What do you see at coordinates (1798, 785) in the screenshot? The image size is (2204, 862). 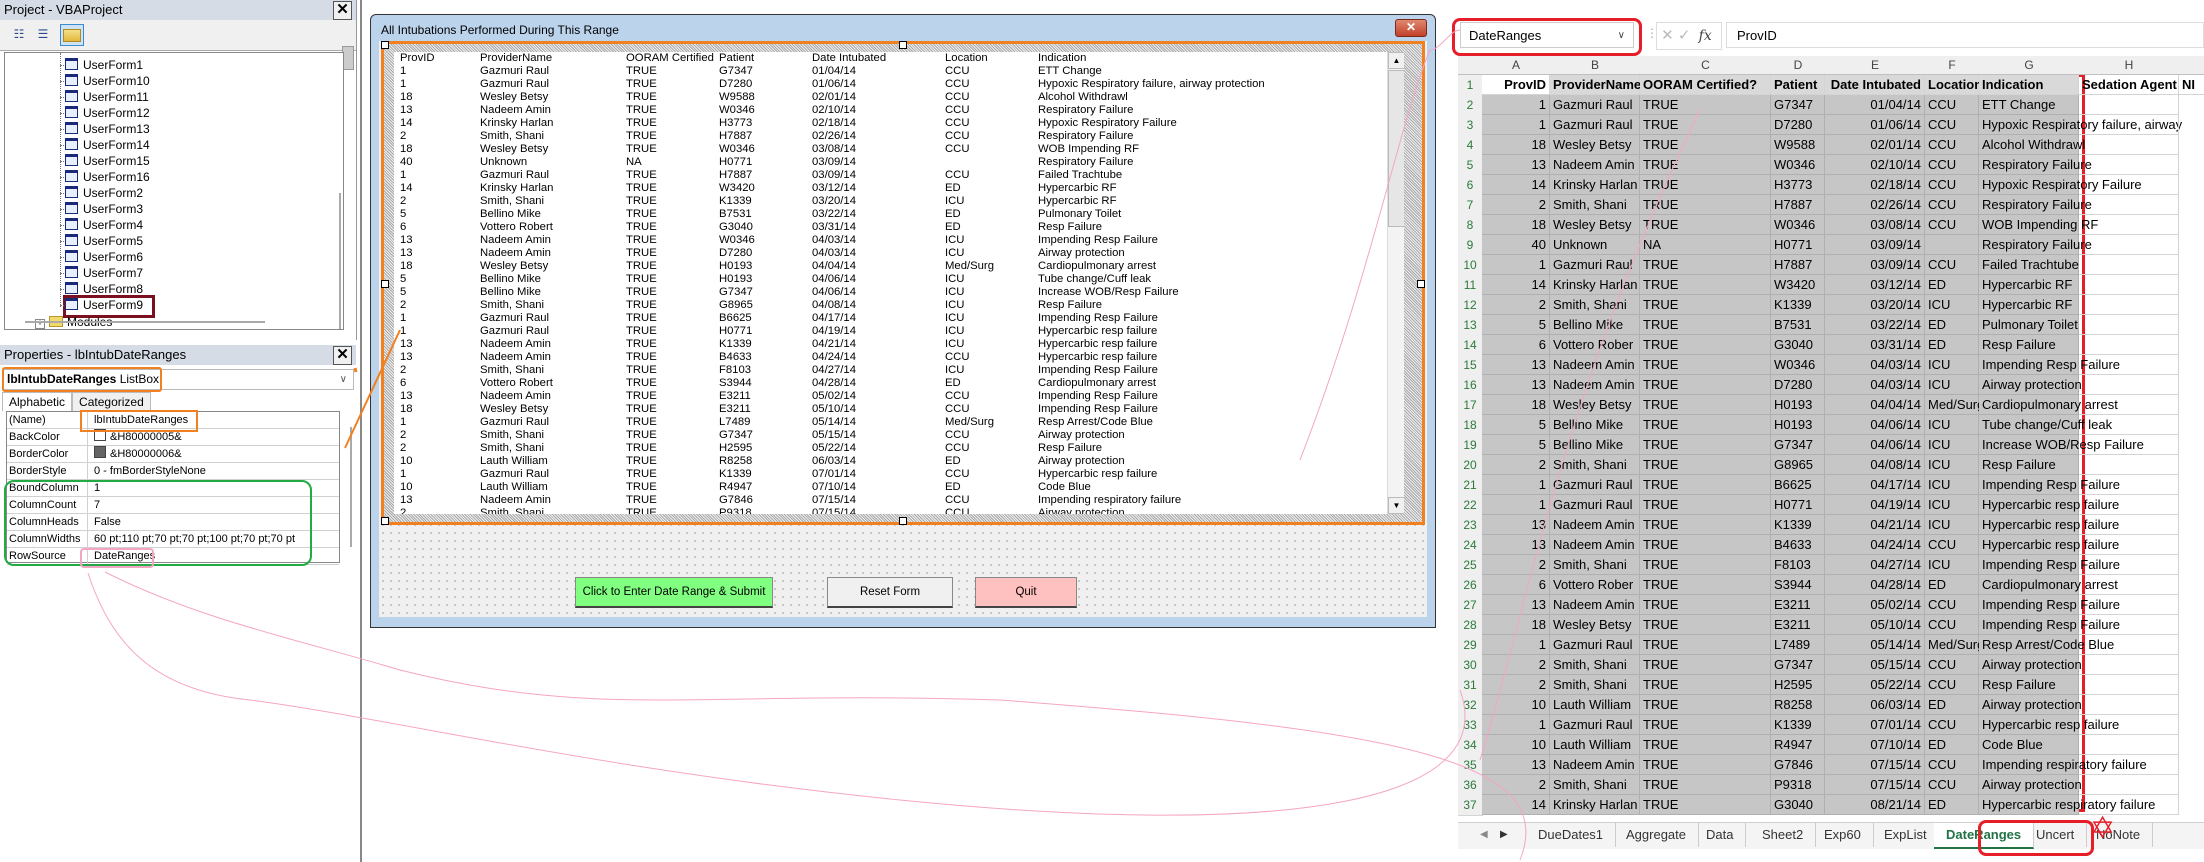 I see `worksheet-cell: P9318` at bounding box center [1798, 785].